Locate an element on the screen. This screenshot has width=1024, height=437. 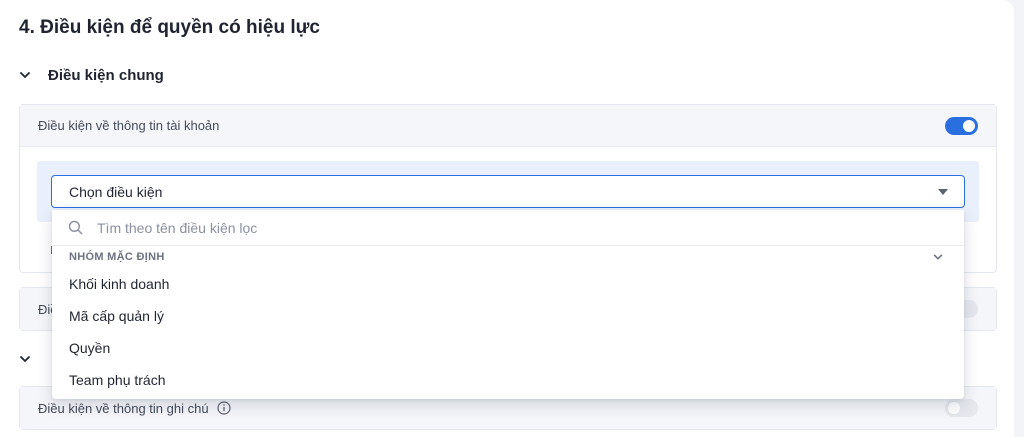
notes-condition-label: Điều kiện về thông tin ghi chú is located at coordinates (123, 408).